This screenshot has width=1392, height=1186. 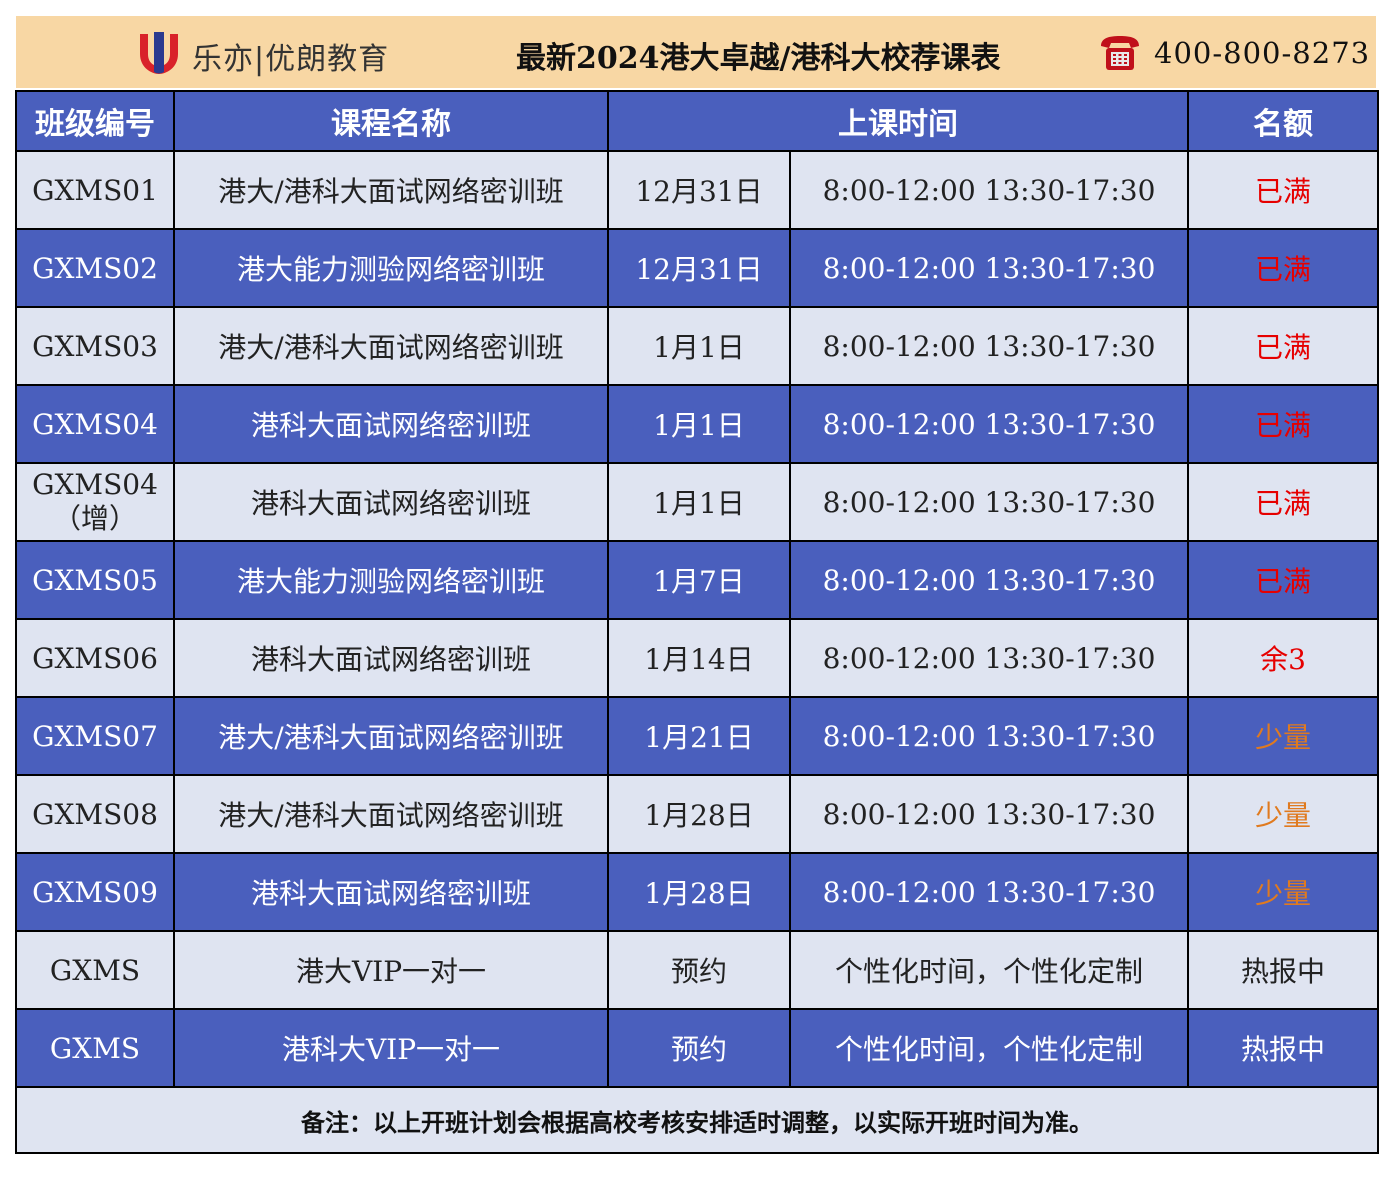 I want to click on class-id: GXMS03, so click(x=95, y=346).